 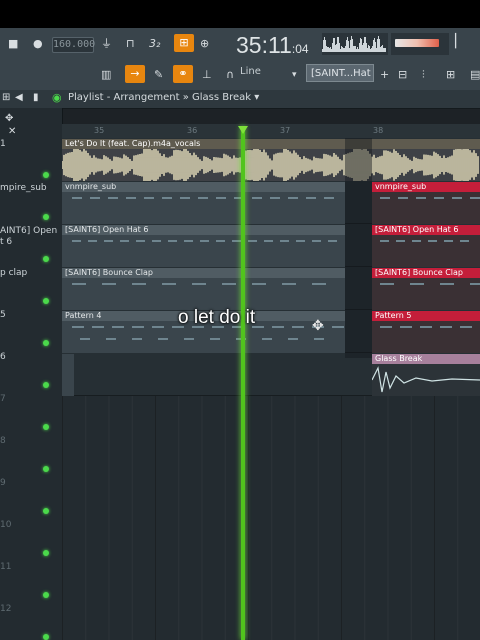 What do you see at coordinates (184, 43) in the screenshot?
I see `step-seq-icon: ⊞` at bounding box center [184, 43].